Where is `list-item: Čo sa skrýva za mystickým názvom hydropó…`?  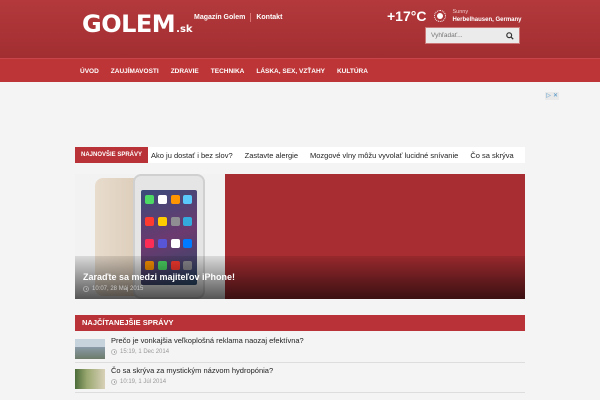 list-item: Čo sa skrýva za mystickým názvom hydropó… is located at coordinates (300, 378).